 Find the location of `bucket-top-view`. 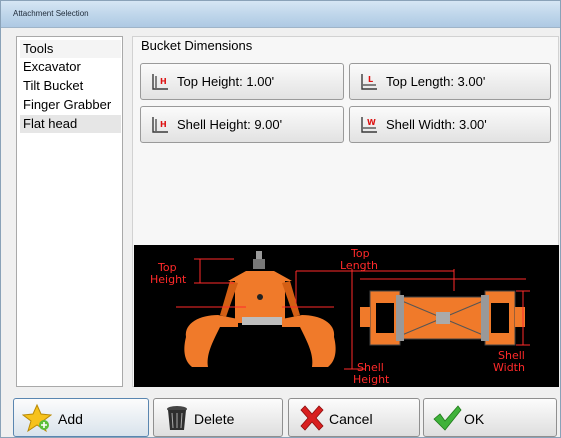

bucket-top-view is located at coordinates (442, 318).